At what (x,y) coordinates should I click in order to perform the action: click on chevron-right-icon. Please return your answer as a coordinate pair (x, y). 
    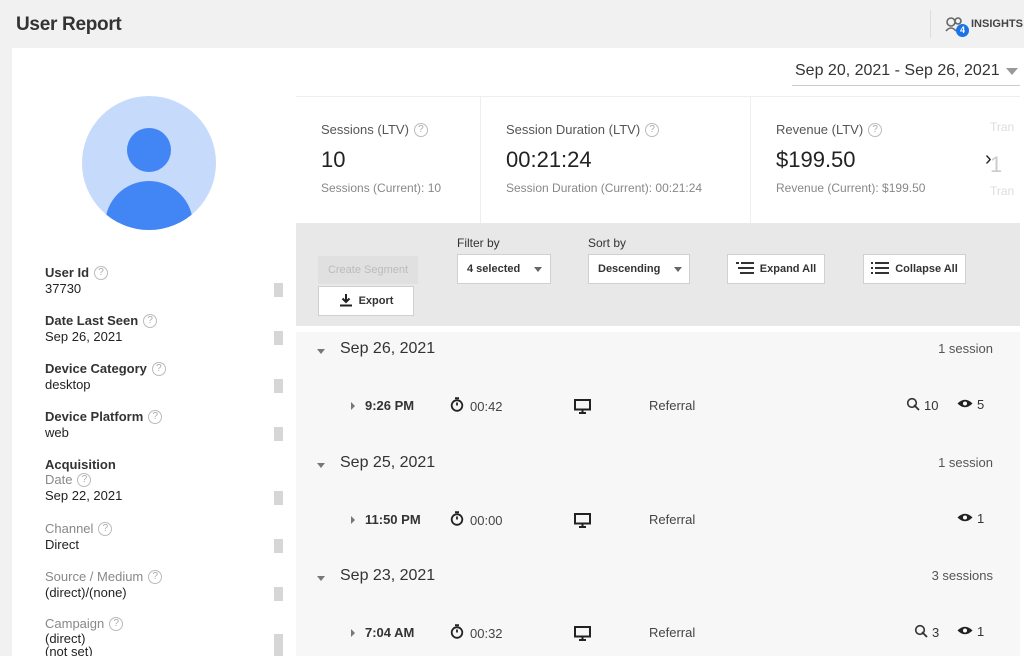
    Looking at the image, I should click on (353, 520).